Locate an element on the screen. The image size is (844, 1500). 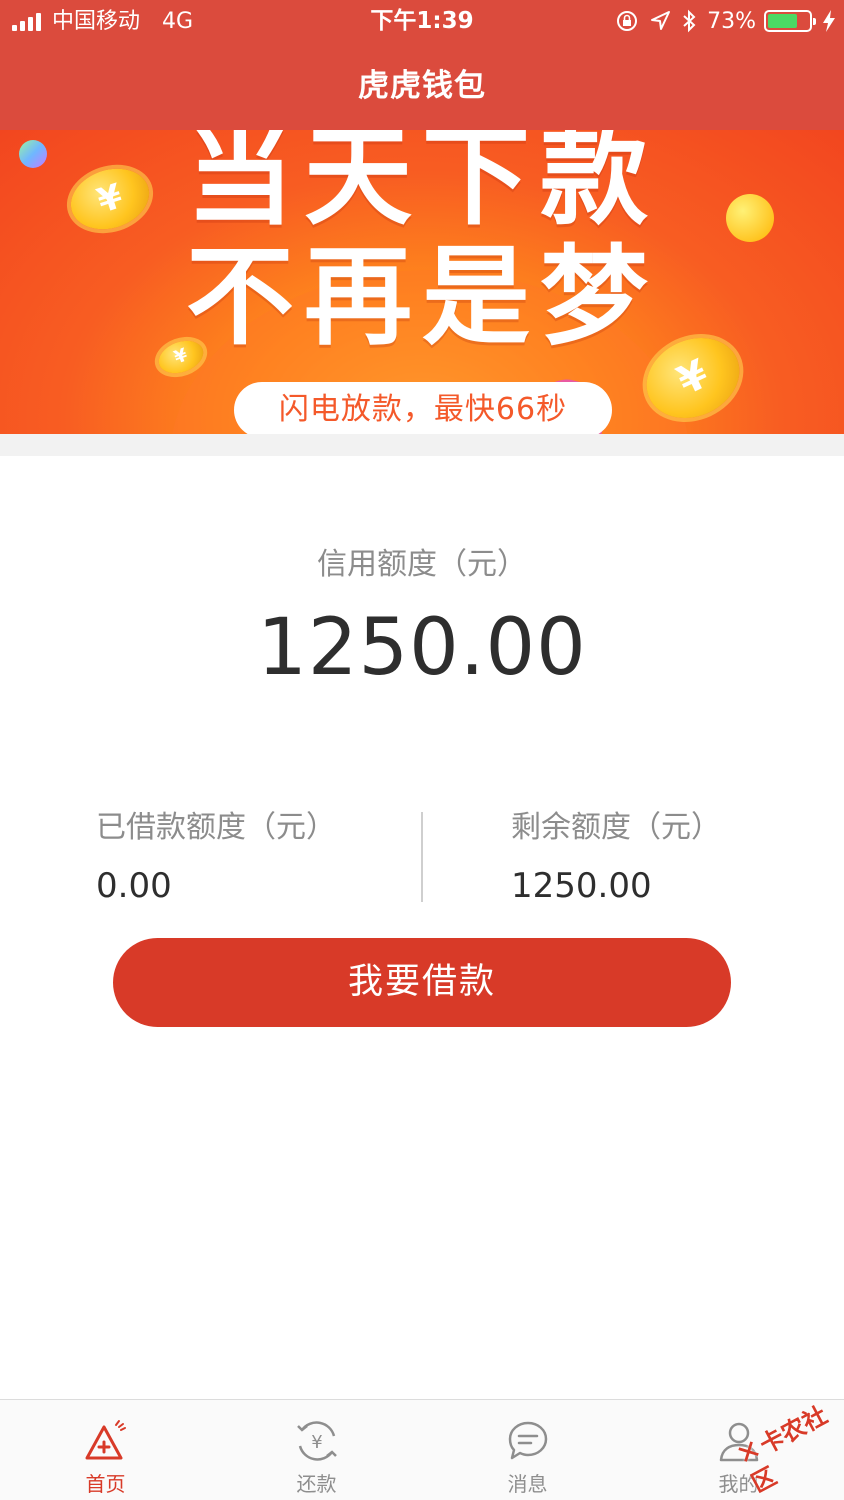
repay-yen-icon: ¥ is located at coordinates (316, 1441).